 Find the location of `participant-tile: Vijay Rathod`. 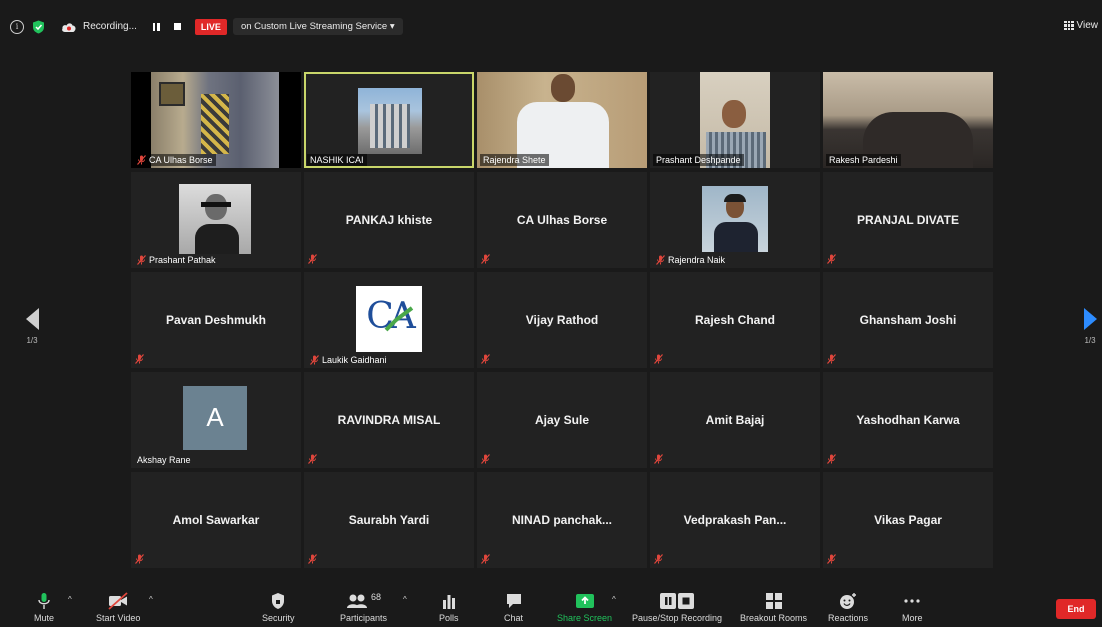

participant-tile: Vijay Rathod is located at coordinates (562, 320).